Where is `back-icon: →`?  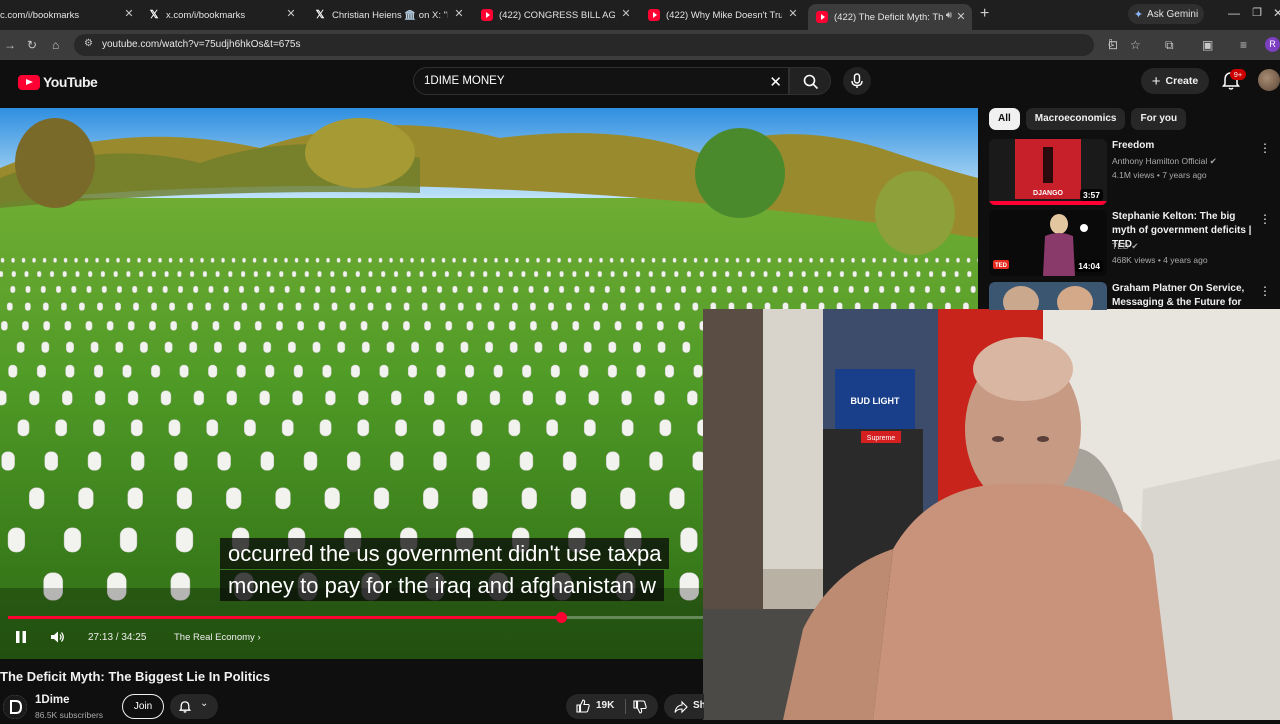
back-icon: → is located at coordinates (10, 45).